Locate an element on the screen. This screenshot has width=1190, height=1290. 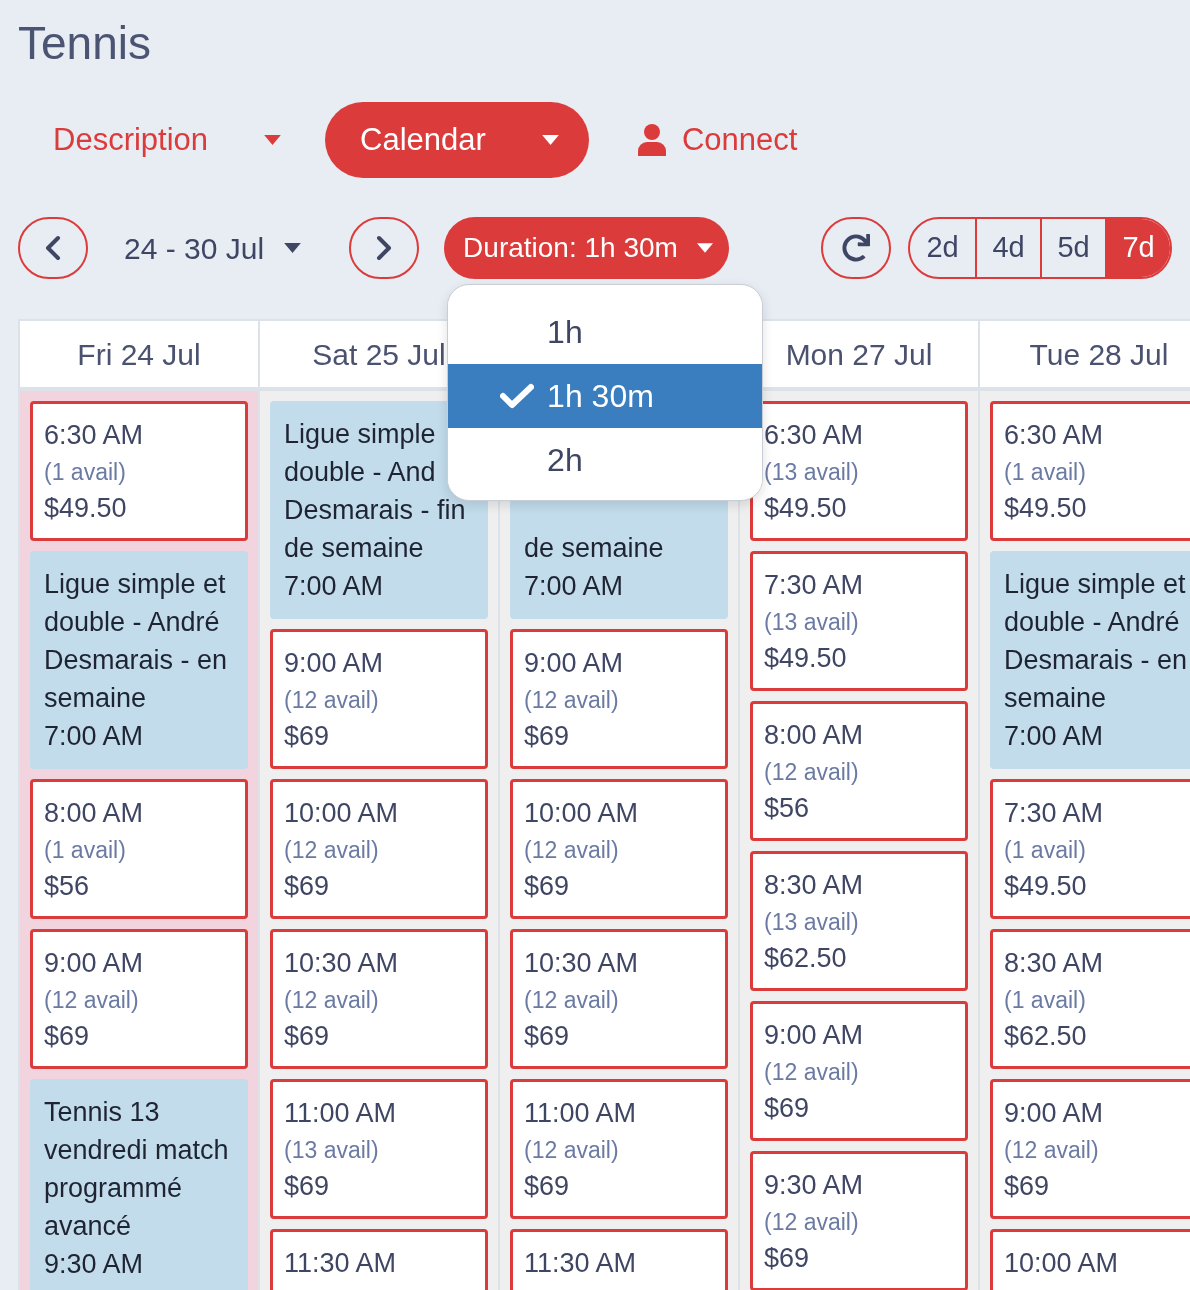
account-link: Connect is located at coordinates (715, 140).